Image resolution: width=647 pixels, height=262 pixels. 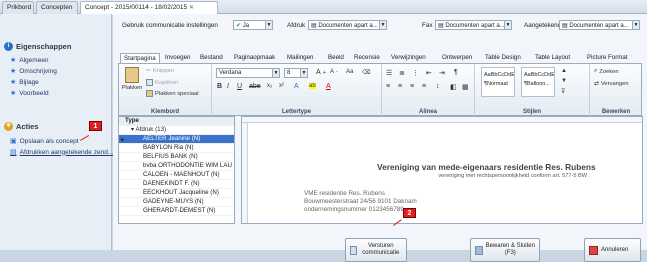 What do you see at coordinates (170, 156) in the screenshot?
I see `tree-row-label: BELFIUS BANK (N)` at bounding box center [170, 156].